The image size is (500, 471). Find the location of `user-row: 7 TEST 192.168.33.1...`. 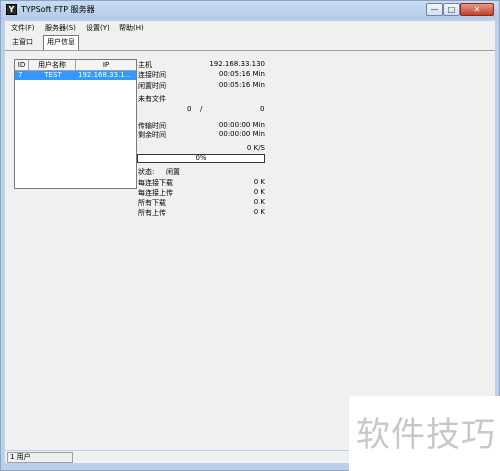

user-row: 7 TEST 192.168.33.1... is located at coordinates (75, 75).